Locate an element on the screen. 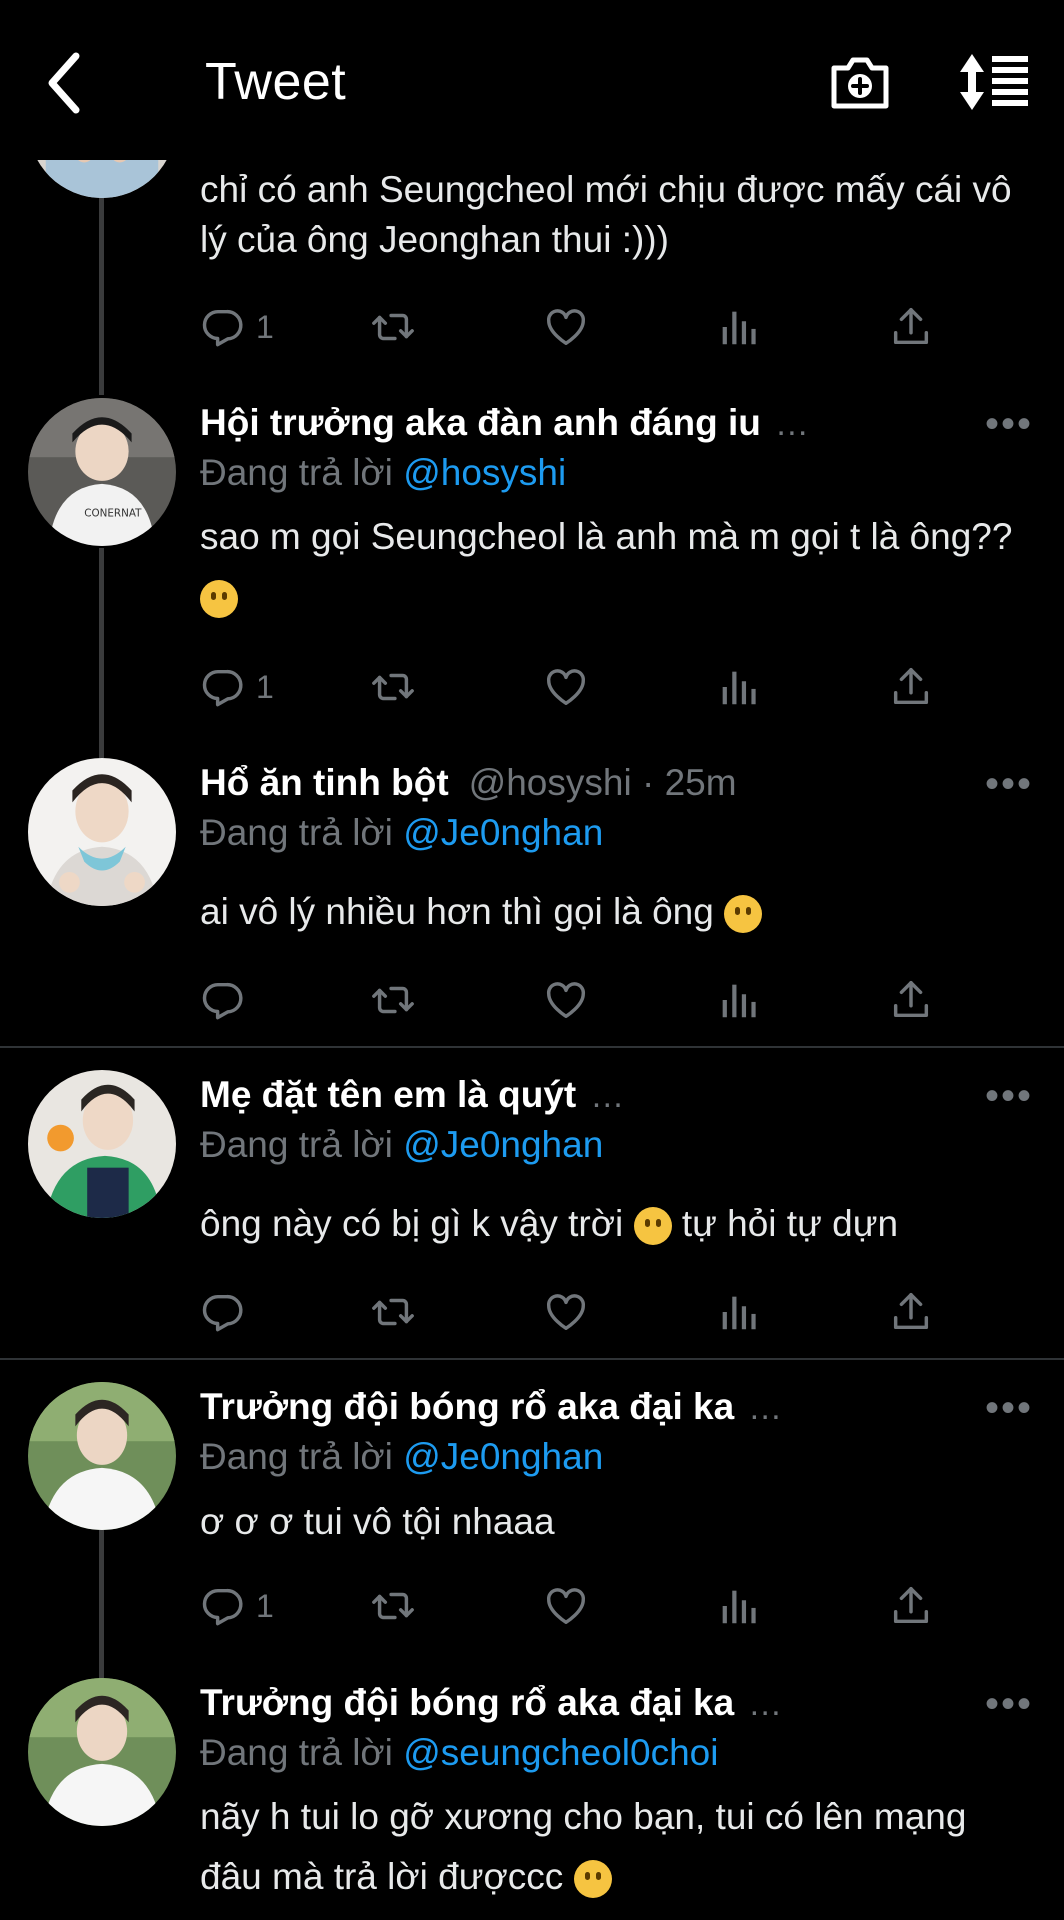 This screenshot has height=1920, width=1064. avatar: CONERNAT is located at coordinates (102, 472).